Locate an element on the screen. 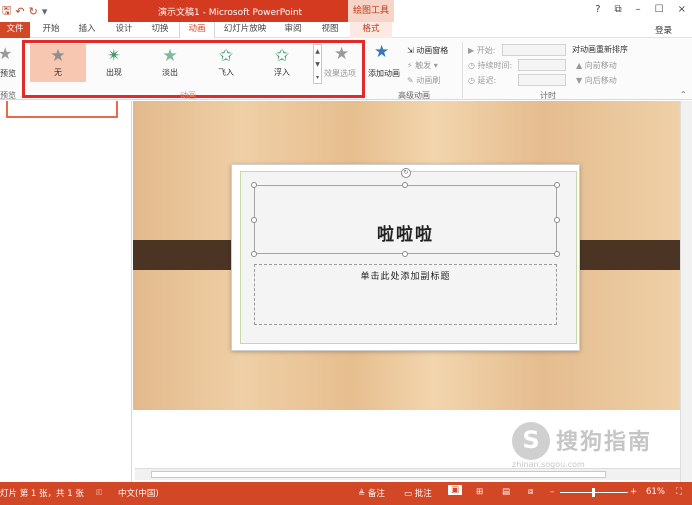  tab-insert: 插入 is located at coordinates (87, 30).